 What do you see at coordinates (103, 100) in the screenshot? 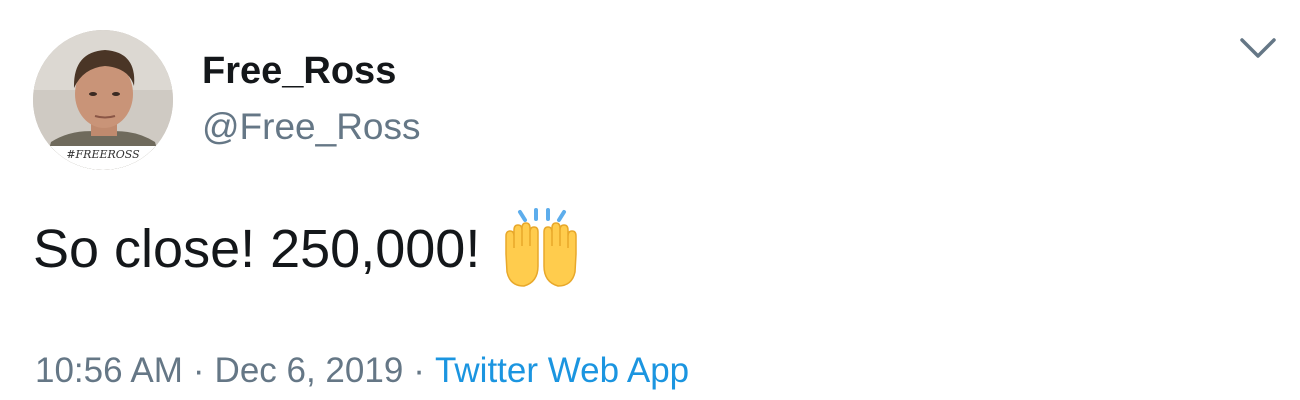
I see `avatar: #FREEROSS` at bounding box center [103, 100].